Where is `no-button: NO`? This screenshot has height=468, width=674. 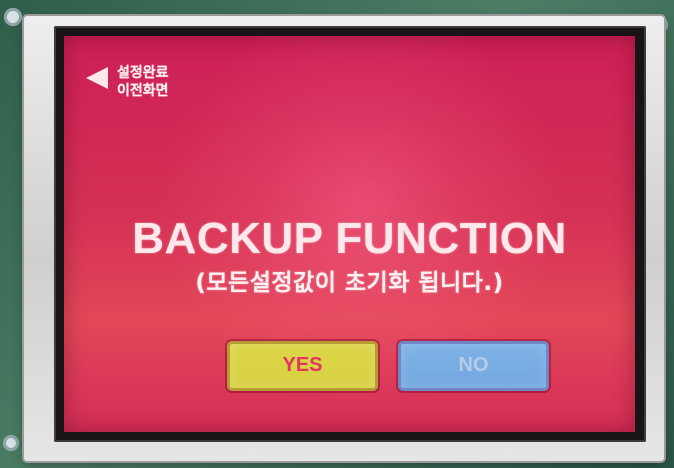 no-button: NO is located at coordinates (473, 366).